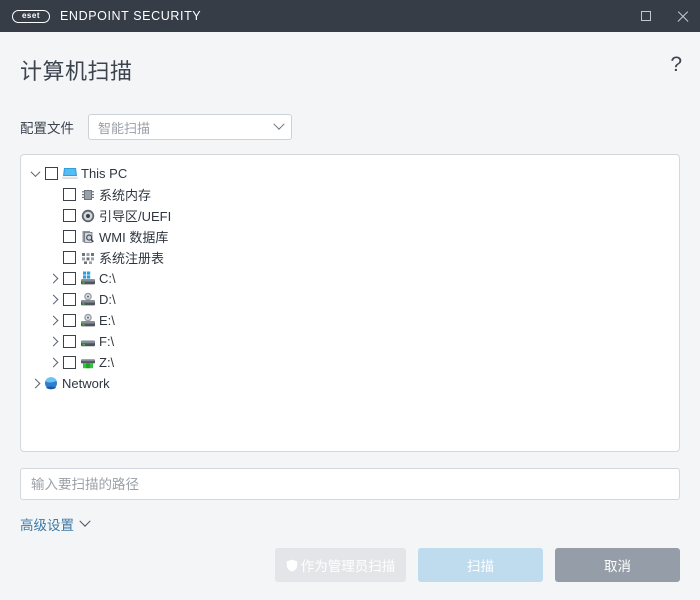 Image resolution: width=700 pixels, height=600 pixels. I want to click on scan-button-label: 扫描, so click(480, 566).